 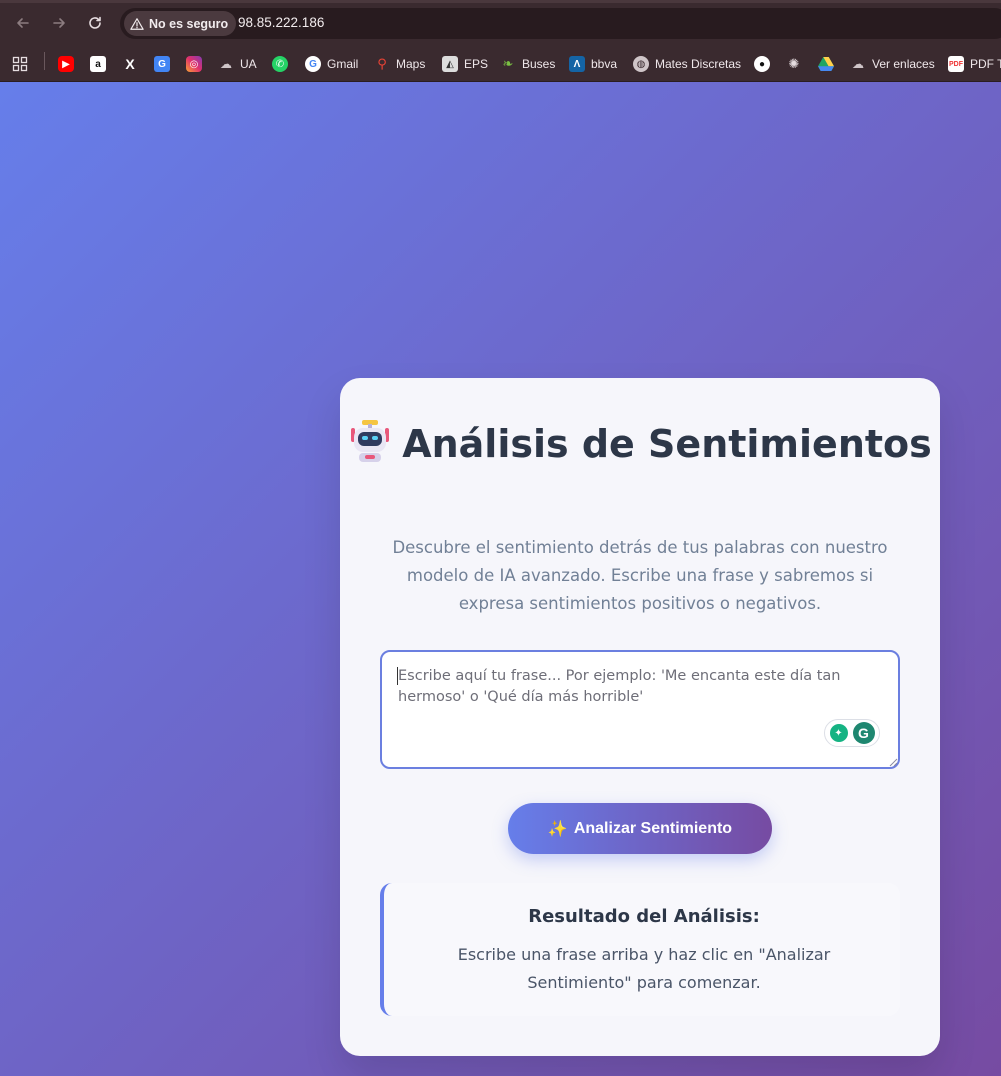 What do you see at coordinates (370, 441) in the screenshot?
I see `robot-icon` at bounding box center [370, 441].